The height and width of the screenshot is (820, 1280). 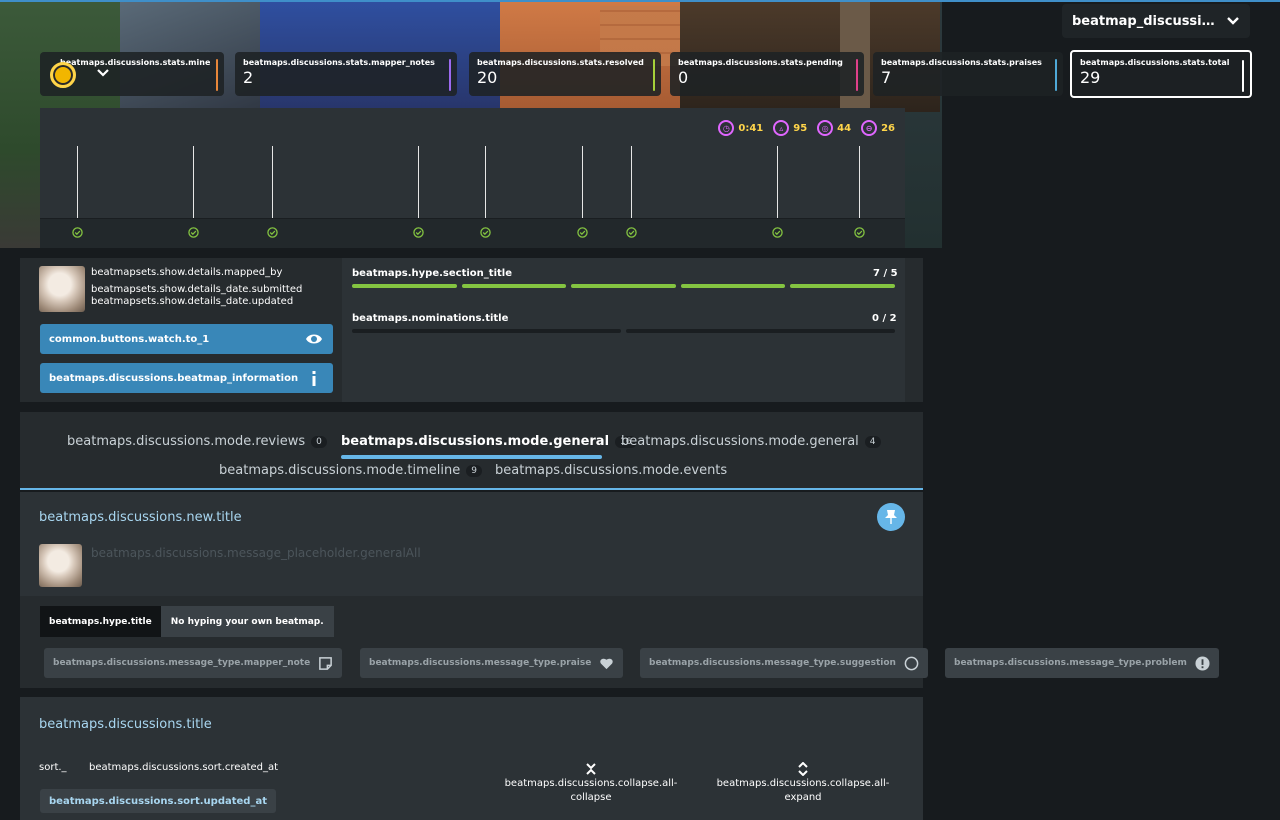 What do you see at coordinates (100, 621) in the screenshot?
I see `hype-label: beatmaps.hype.title` at bounding box center [100, 621].